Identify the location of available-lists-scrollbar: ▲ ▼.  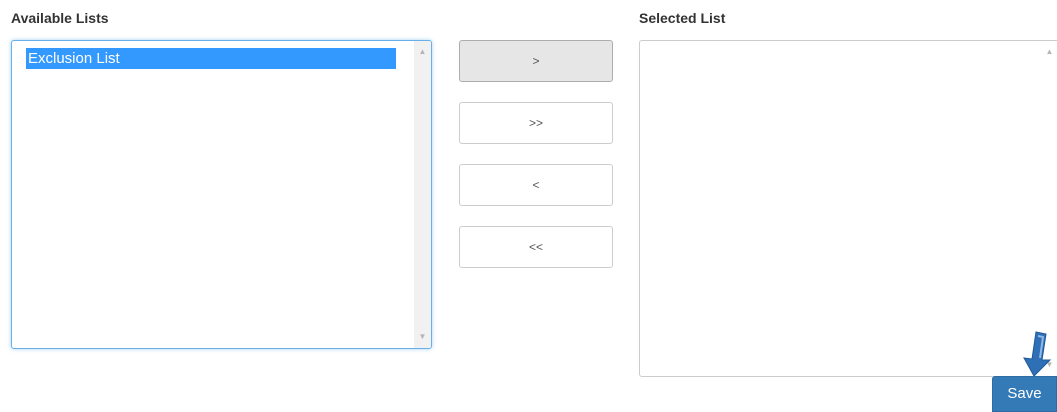
(422, 194).